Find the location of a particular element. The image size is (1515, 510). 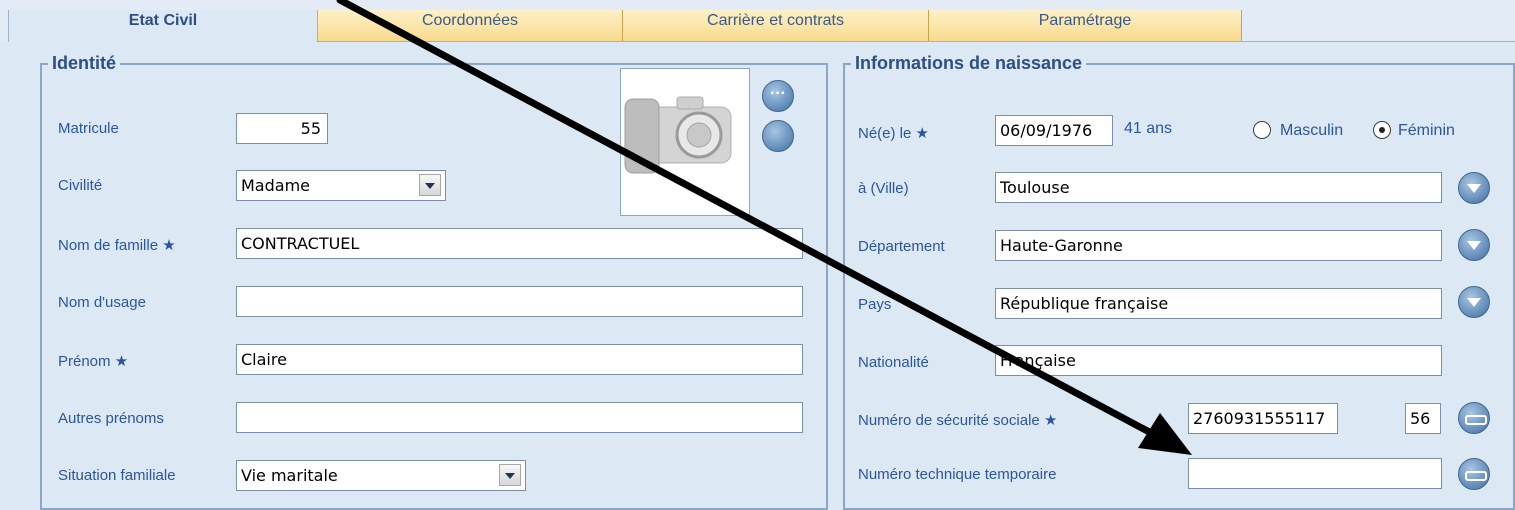

pays-label: Pays is located at coordinates (875, 304).